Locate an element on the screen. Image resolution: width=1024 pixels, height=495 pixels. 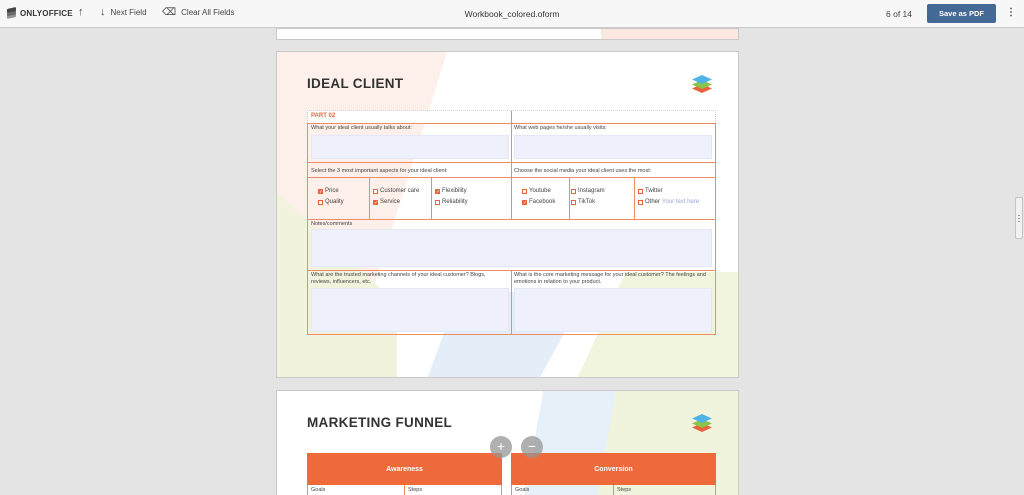
web-pages-field is located at coordinates (613, 147).